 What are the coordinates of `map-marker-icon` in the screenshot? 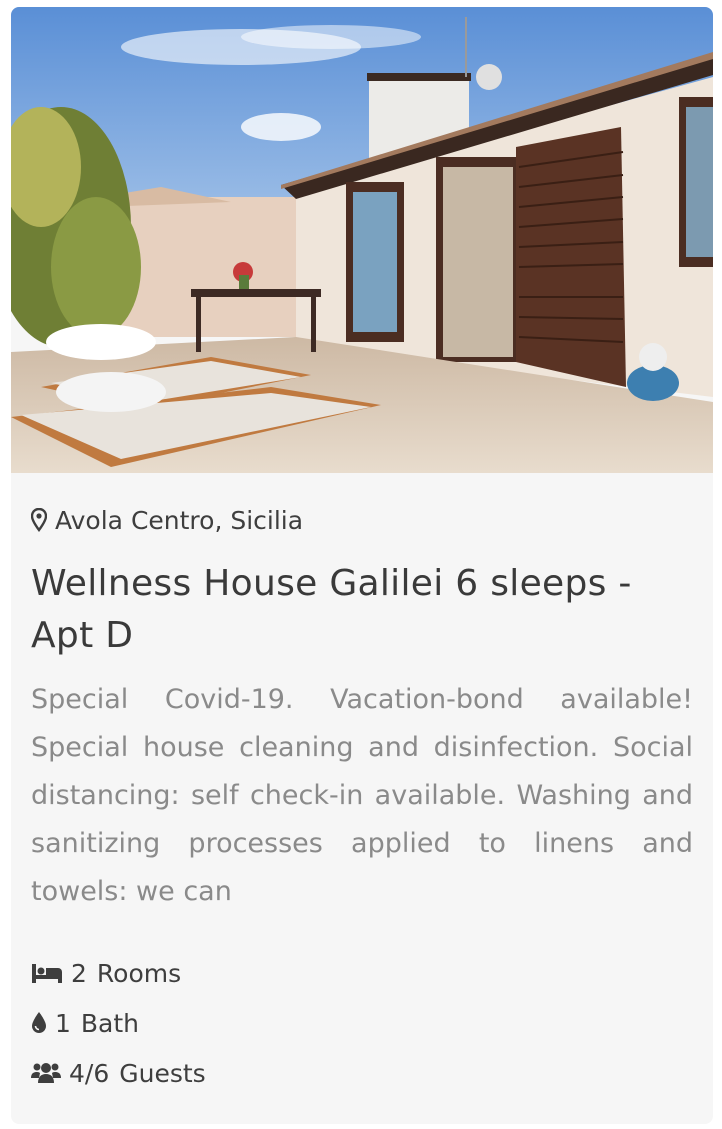 It's located at (39, 520).